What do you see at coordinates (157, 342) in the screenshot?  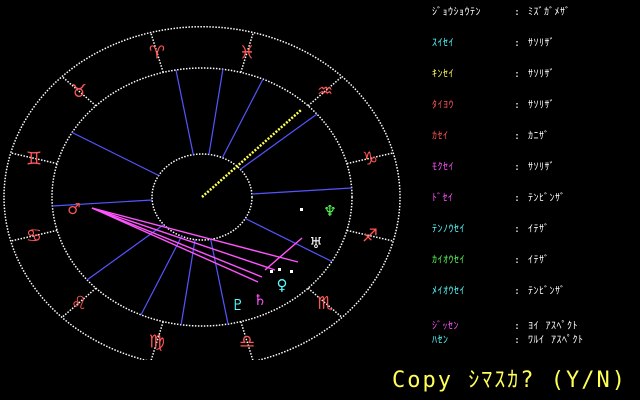 I see `virgo-glyph: ♍` at bounding box center [157, 342].